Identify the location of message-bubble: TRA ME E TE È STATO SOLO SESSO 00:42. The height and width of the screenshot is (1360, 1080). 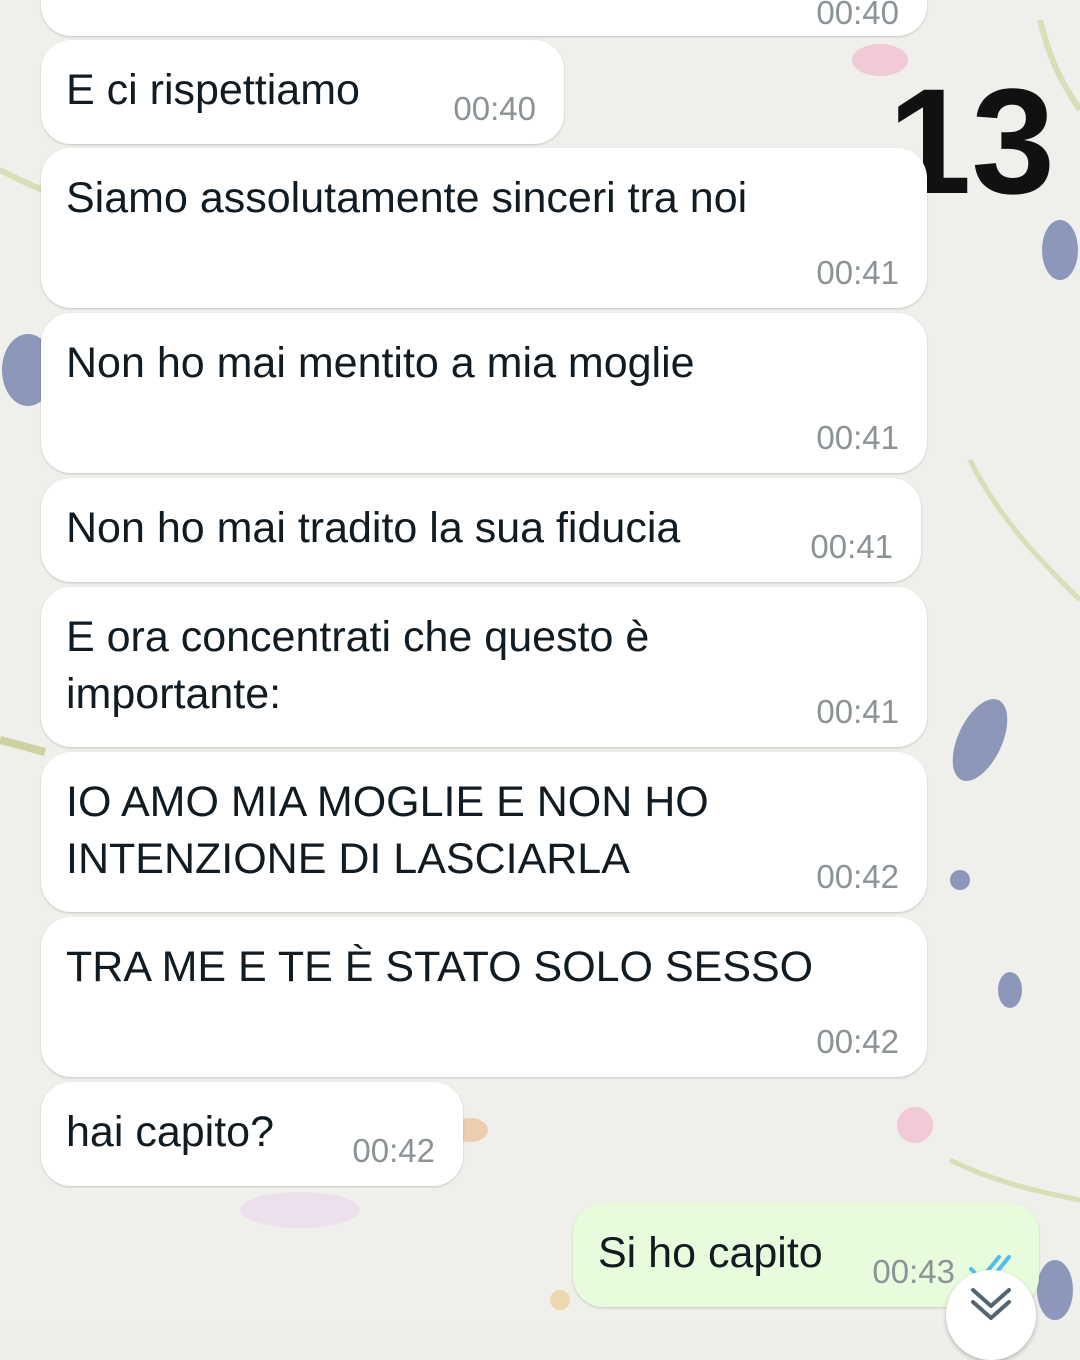
(484, 997).